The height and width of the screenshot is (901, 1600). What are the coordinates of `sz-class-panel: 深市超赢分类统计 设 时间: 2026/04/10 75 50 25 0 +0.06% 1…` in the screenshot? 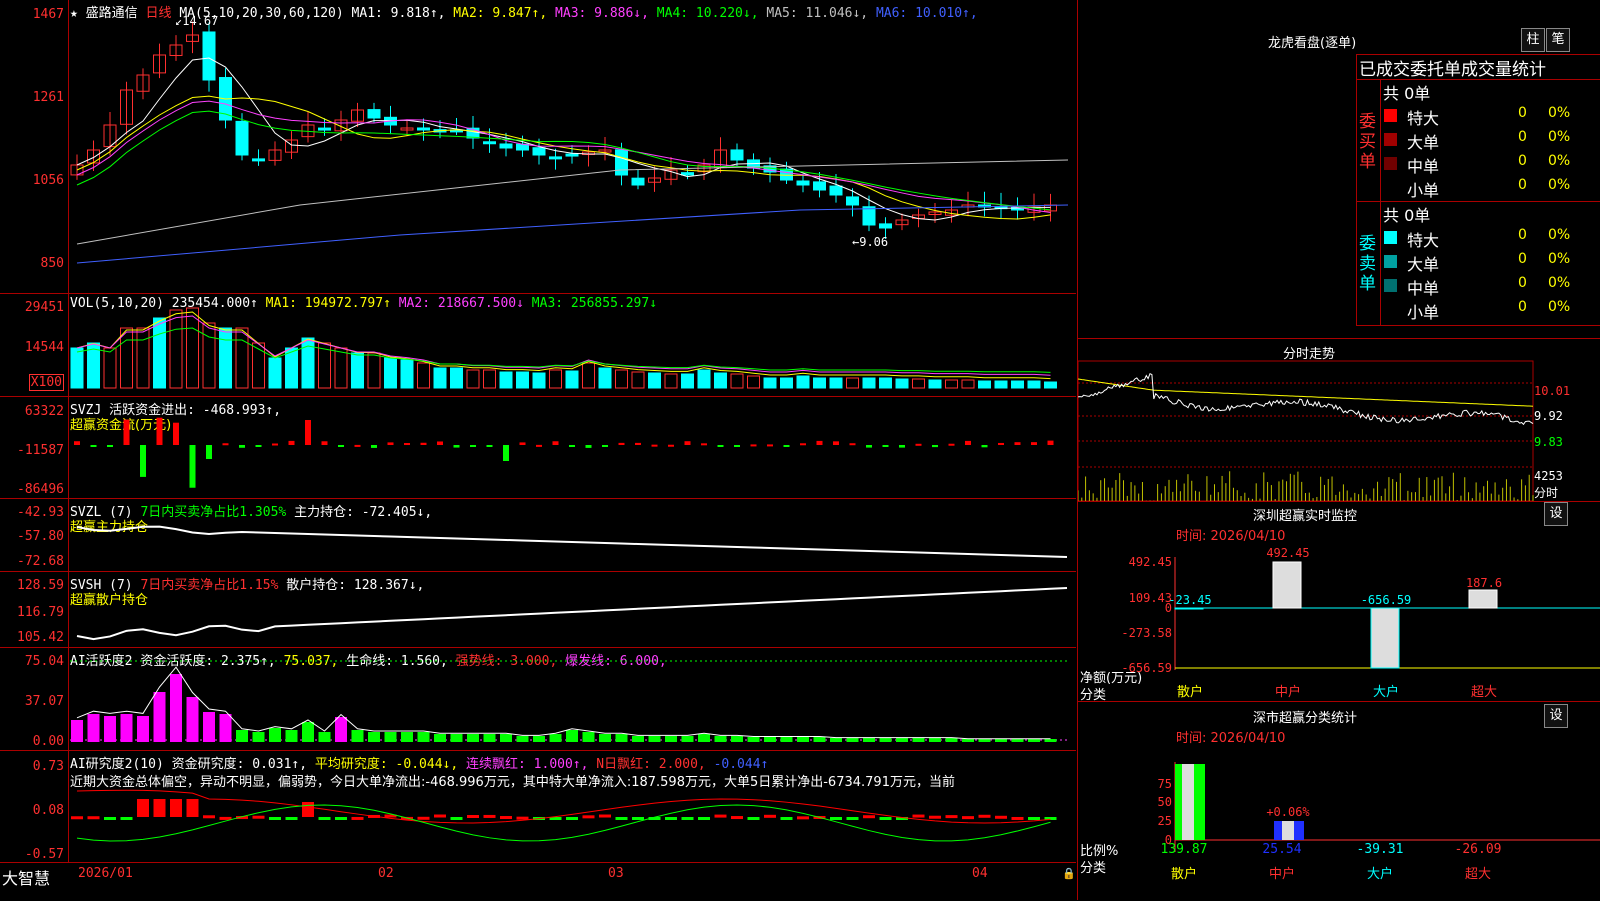 It's located at (1339, 801).